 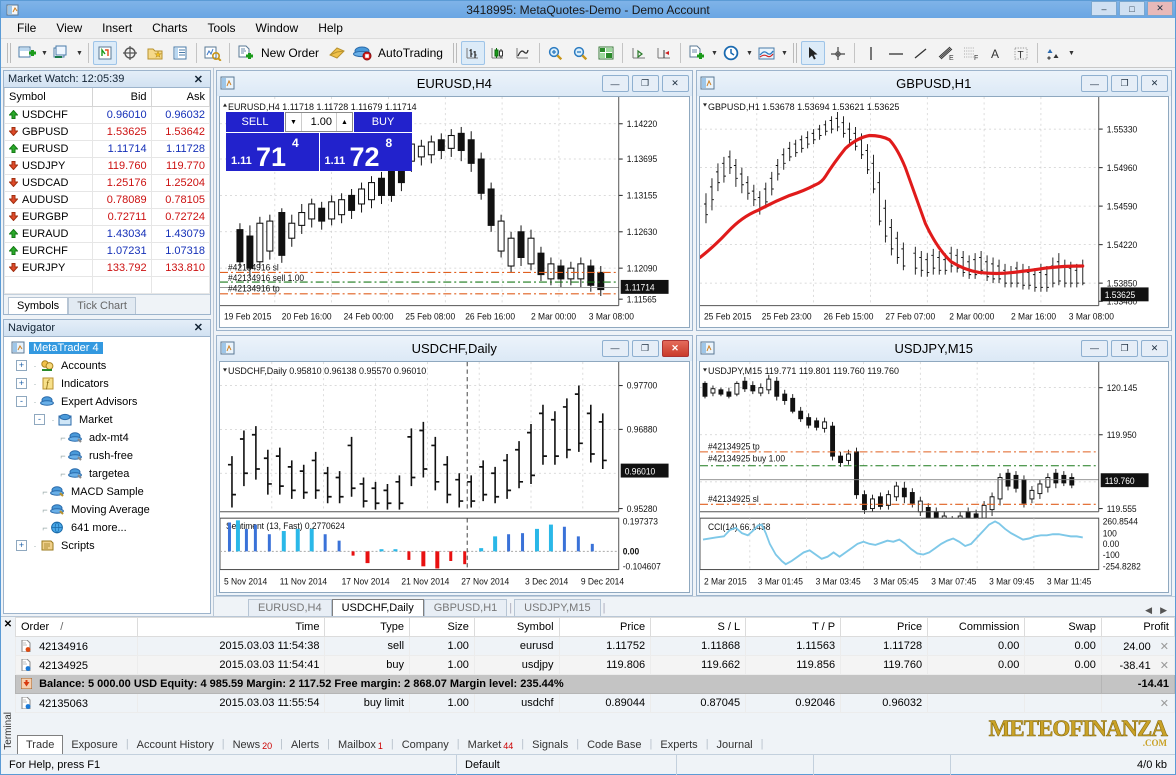 What do you see at coordinates (606, 53) in the screenshot?
I see `tile-windows-icon` at bounding box center [606, 53].